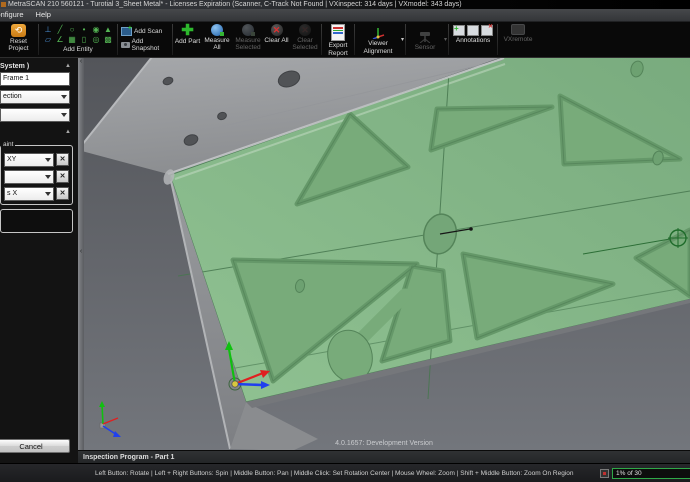 This screenshot has width=690, height=482. I want to click on export-report-button: Export Report, so click(338, 39).